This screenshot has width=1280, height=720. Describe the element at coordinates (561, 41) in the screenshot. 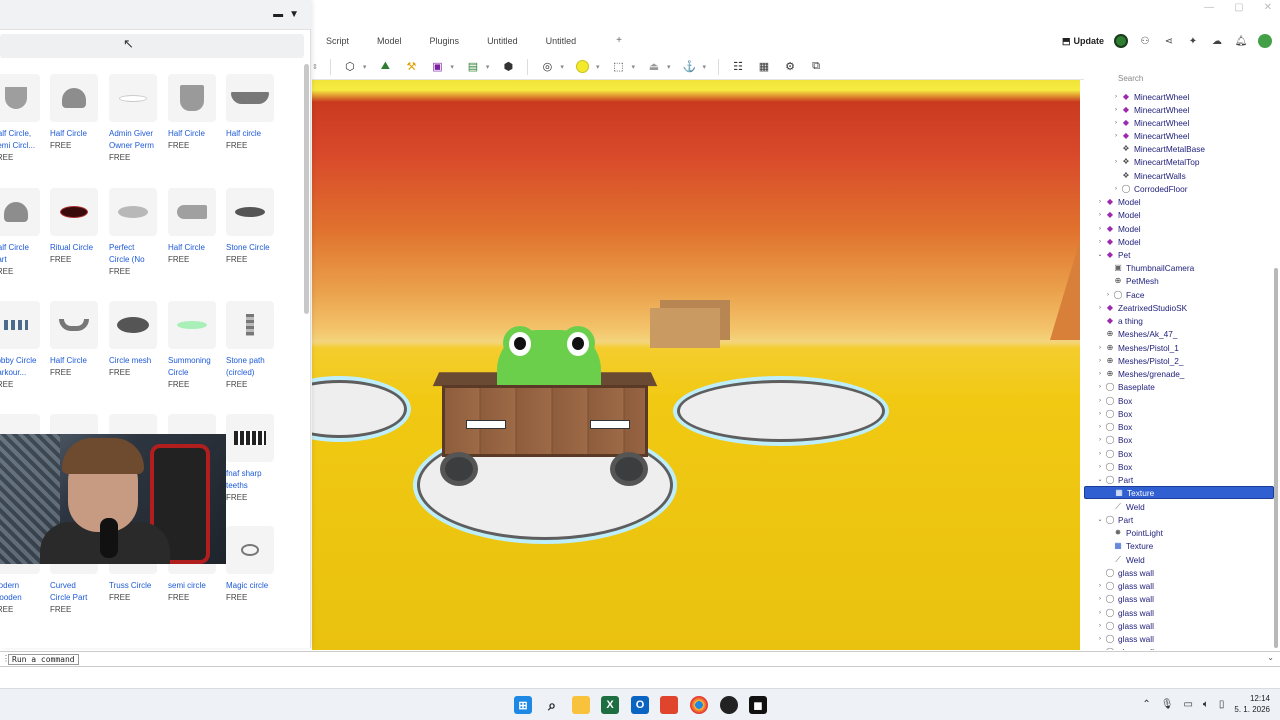

I see `tab-untitled-2: Untitled` at that location.